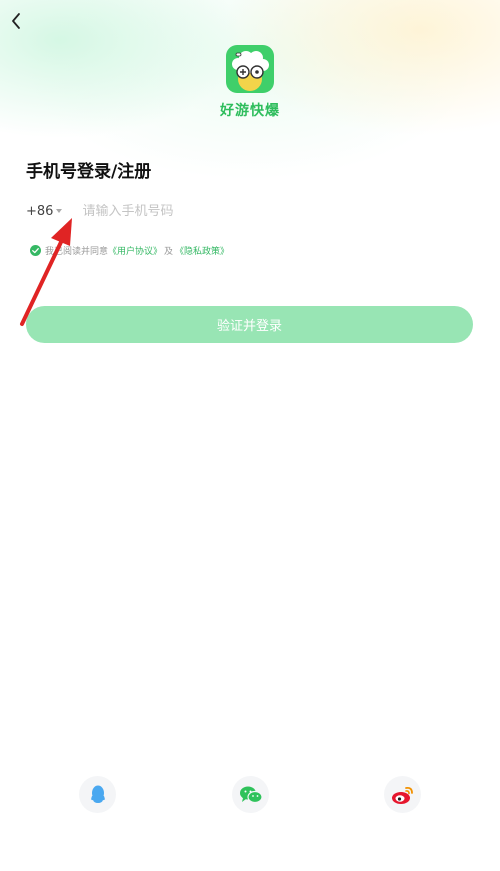 This screenshot has width=500, height=871. Describe the element at coordinates (77, 252) in the screenshot. I see `agreement-prefix: 我已阅读并同意` at that location.